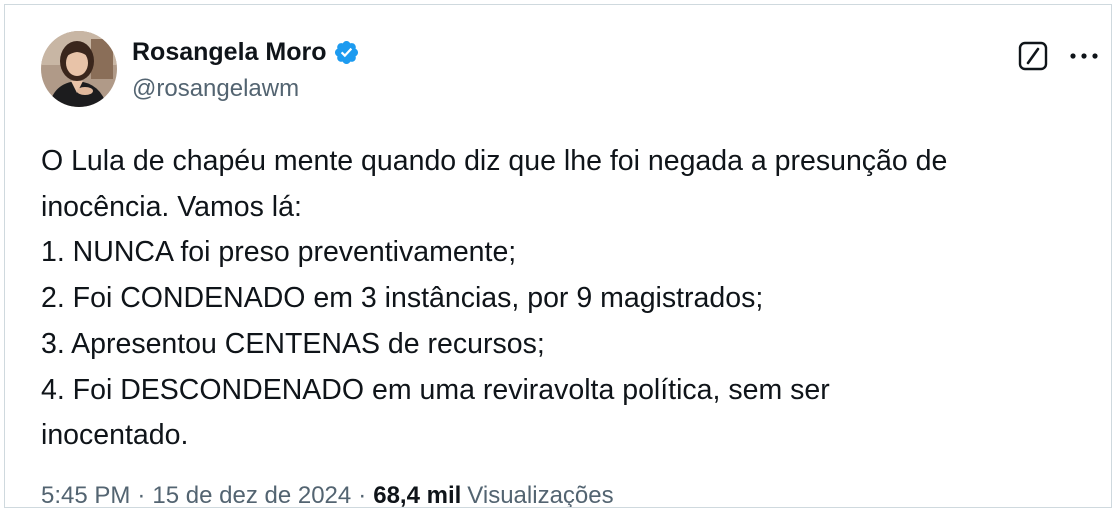  I want to click on avatar-image, so click(79, 69).